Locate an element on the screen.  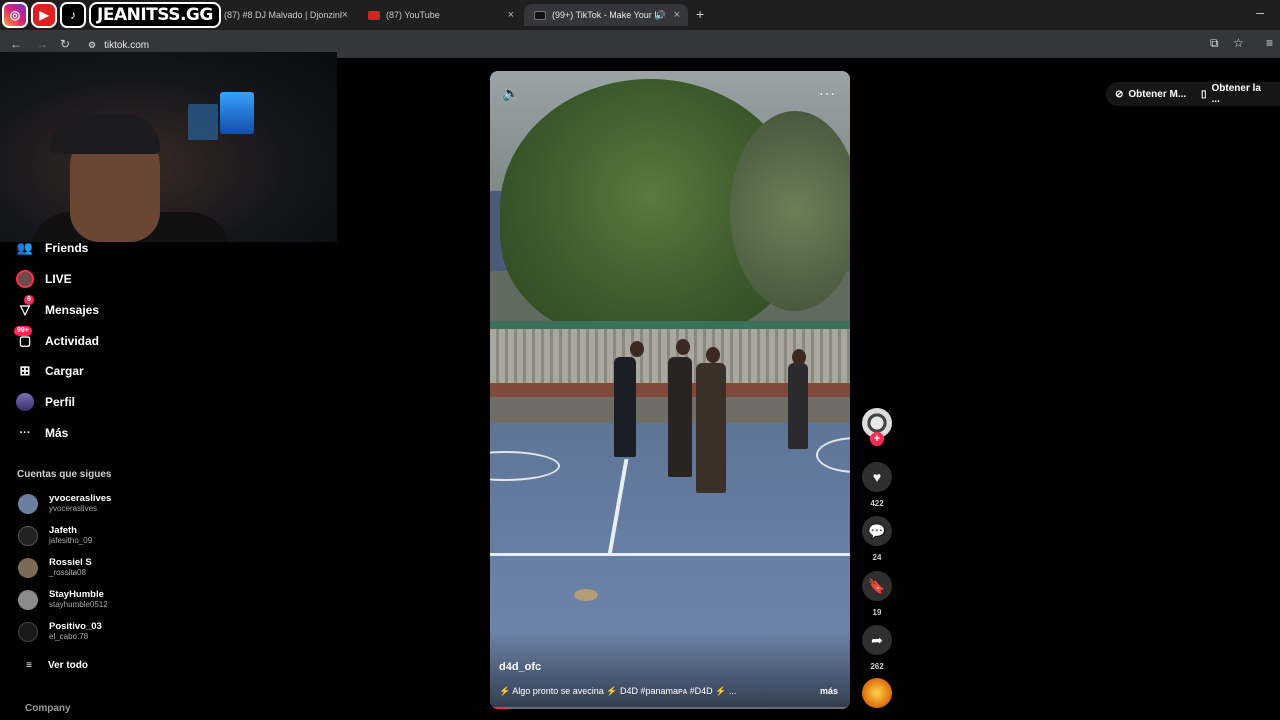
more-options-icon: ··· is located at coordinates (827, 93).